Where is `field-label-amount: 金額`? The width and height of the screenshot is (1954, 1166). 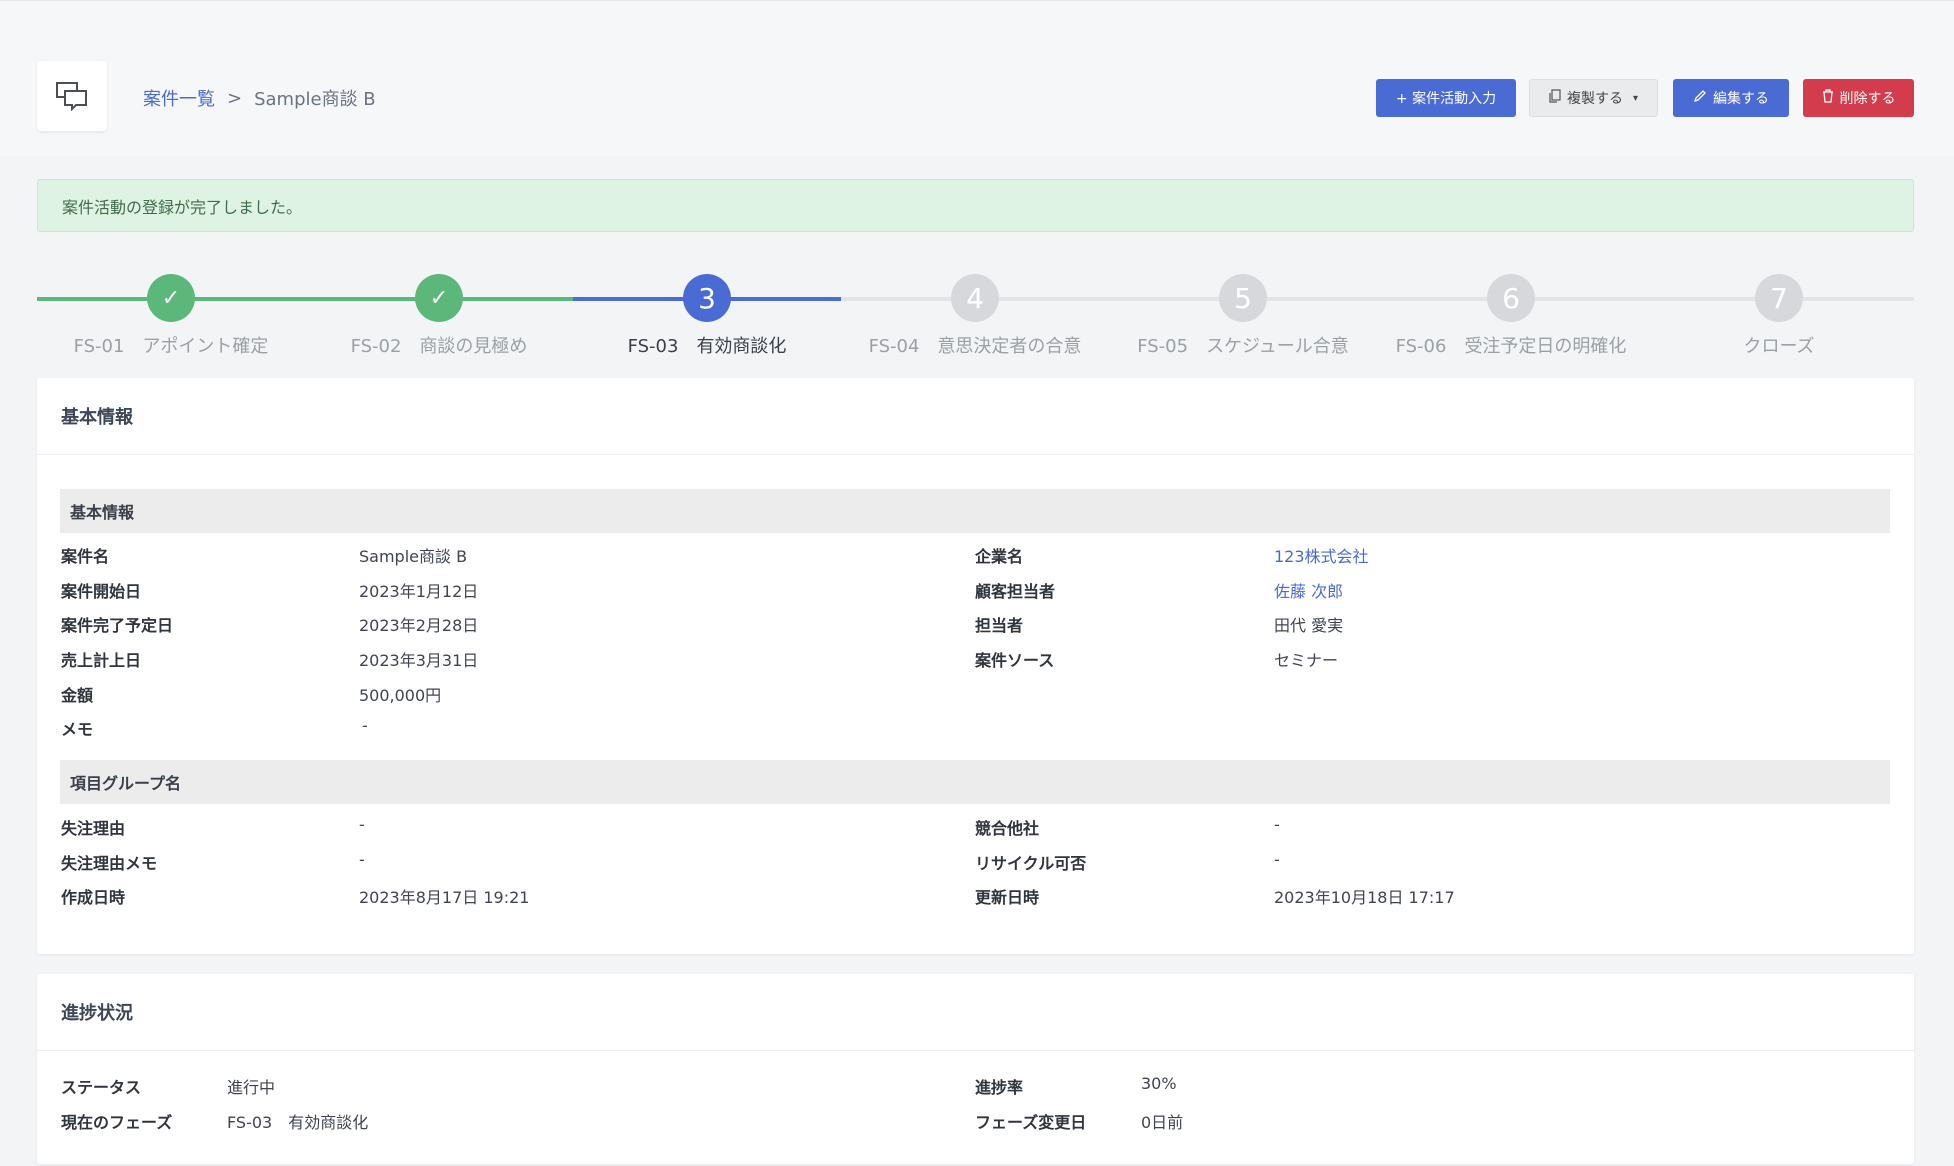
field-label-amount: 金額 is located at coordinates (77, 695).